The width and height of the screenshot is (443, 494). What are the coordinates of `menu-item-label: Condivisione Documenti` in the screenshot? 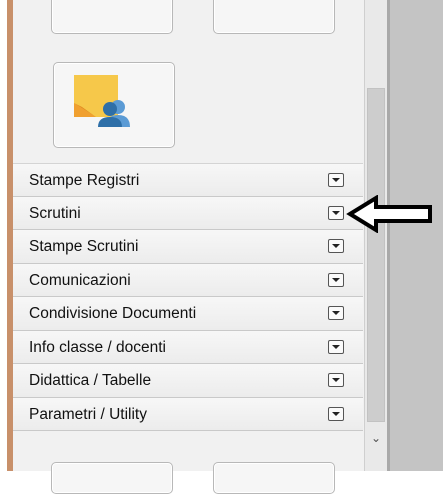 It's located at (113, 313).